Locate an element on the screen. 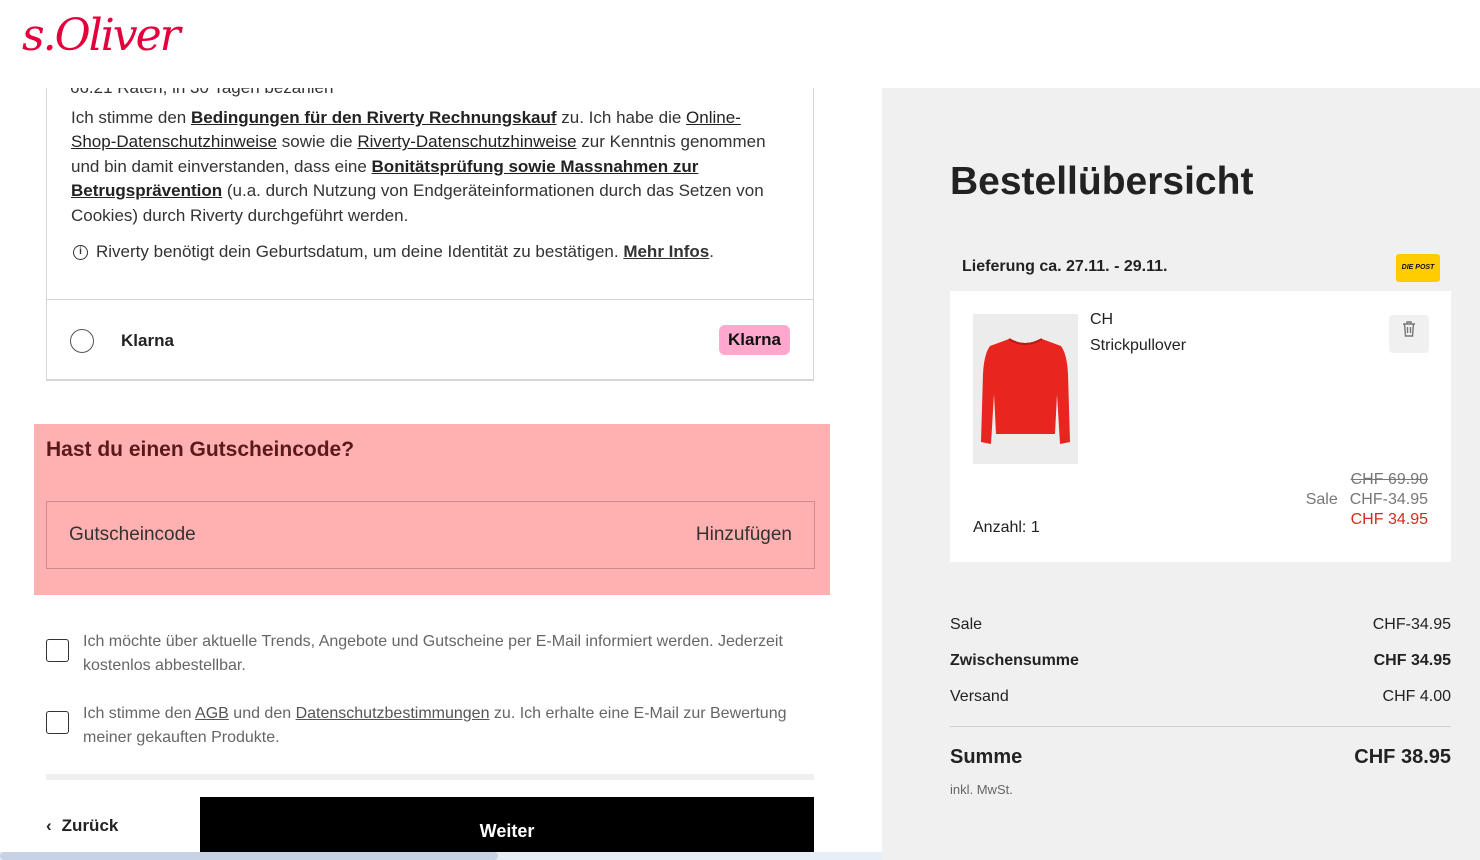 This screenshot has width=1480, height=860. privacy-policy-link: Datenschutzbestimmungen is located at coordinates (393, 713).